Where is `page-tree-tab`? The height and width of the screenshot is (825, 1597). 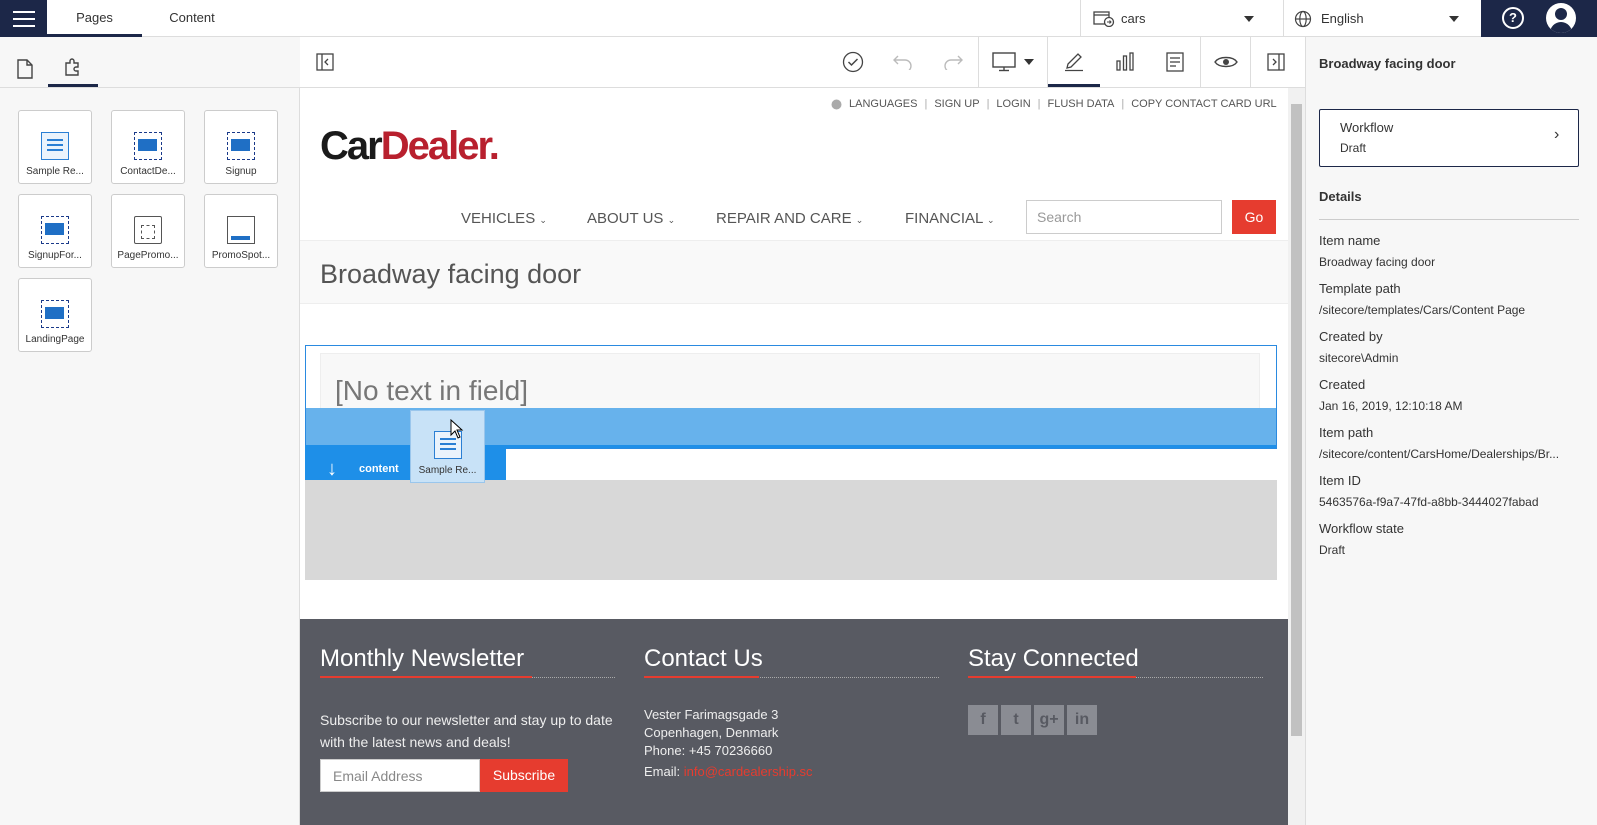 page-tree-tab is located at coordinates (25, 68).